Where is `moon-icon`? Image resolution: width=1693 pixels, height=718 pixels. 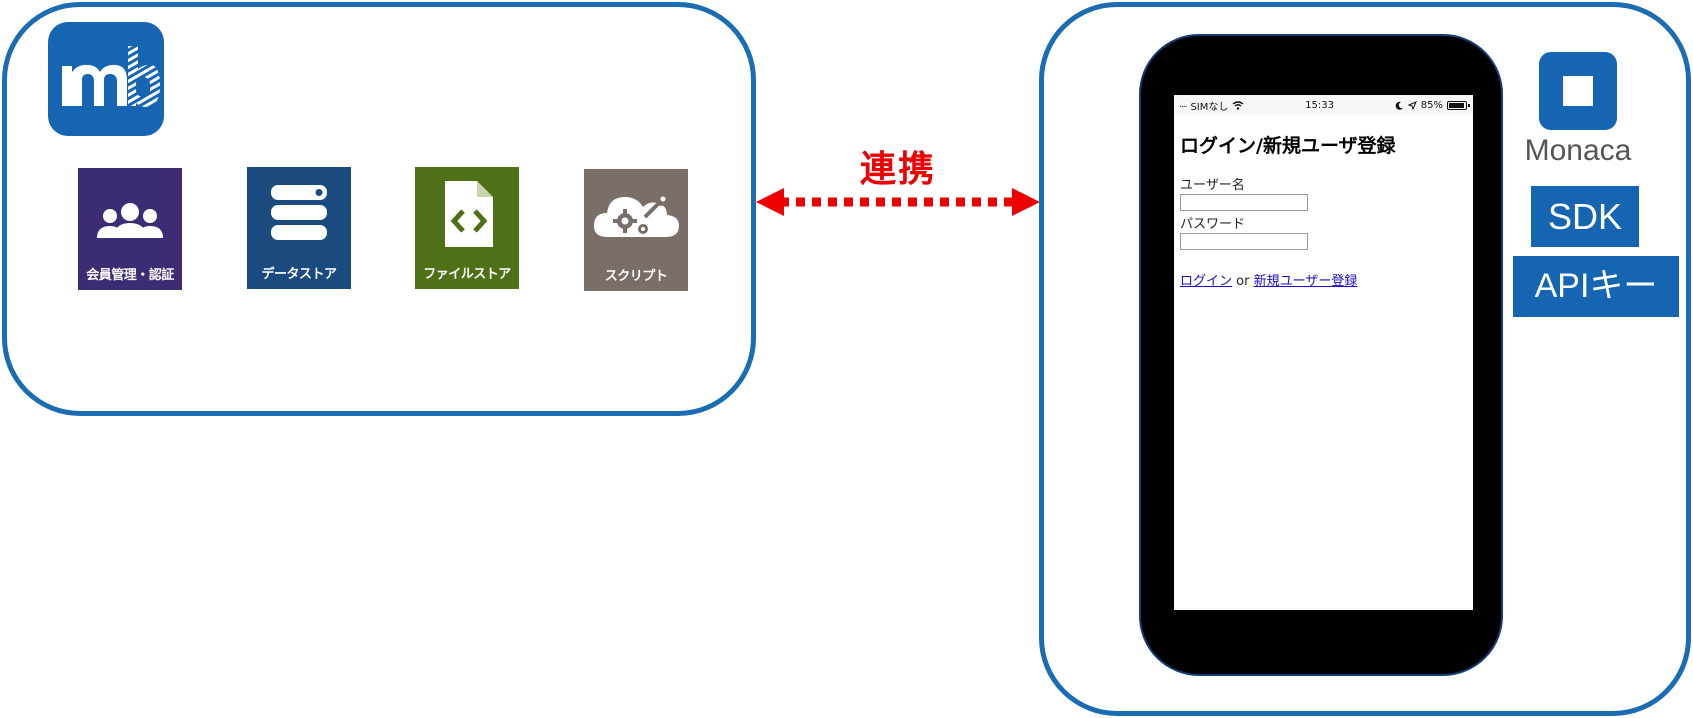
moon-icon is located at coordinates (1399, 105).